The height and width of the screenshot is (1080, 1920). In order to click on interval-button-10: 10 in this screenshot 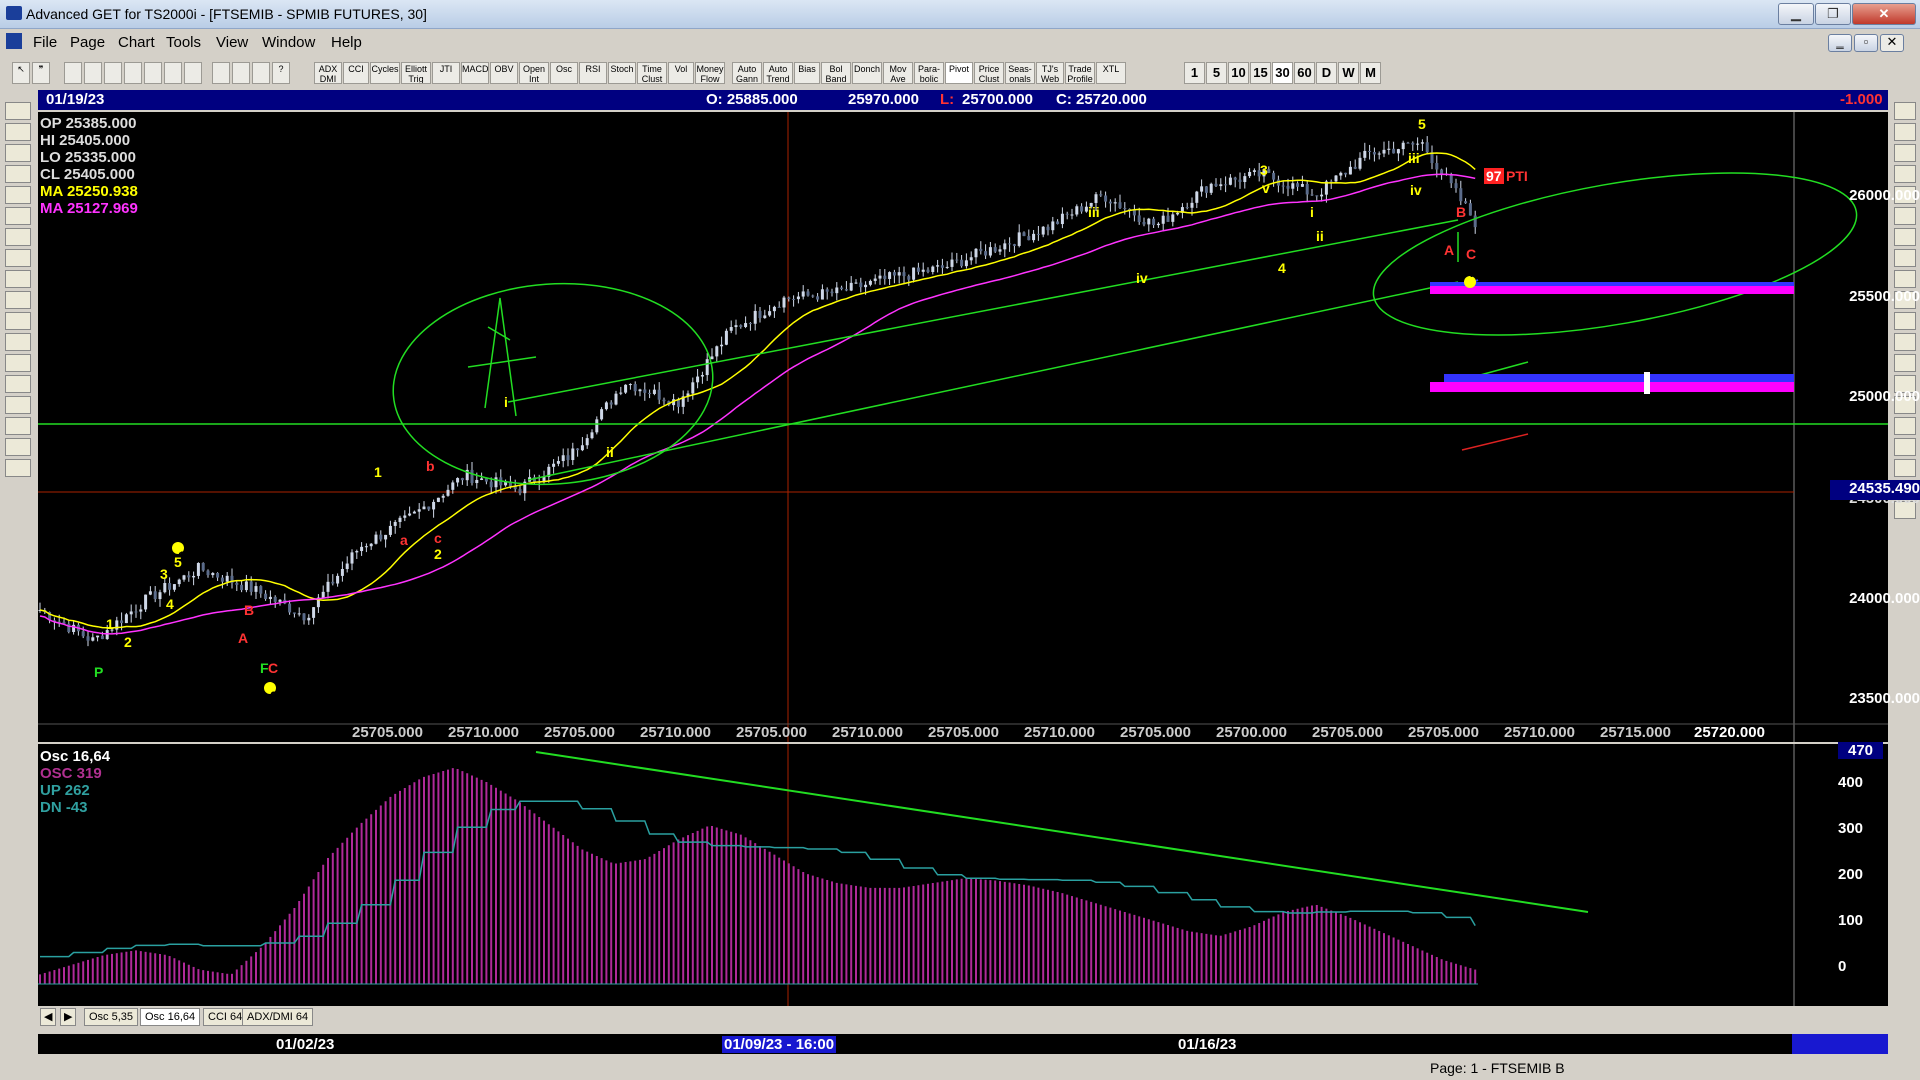, I will do `click(1238, 73)`.